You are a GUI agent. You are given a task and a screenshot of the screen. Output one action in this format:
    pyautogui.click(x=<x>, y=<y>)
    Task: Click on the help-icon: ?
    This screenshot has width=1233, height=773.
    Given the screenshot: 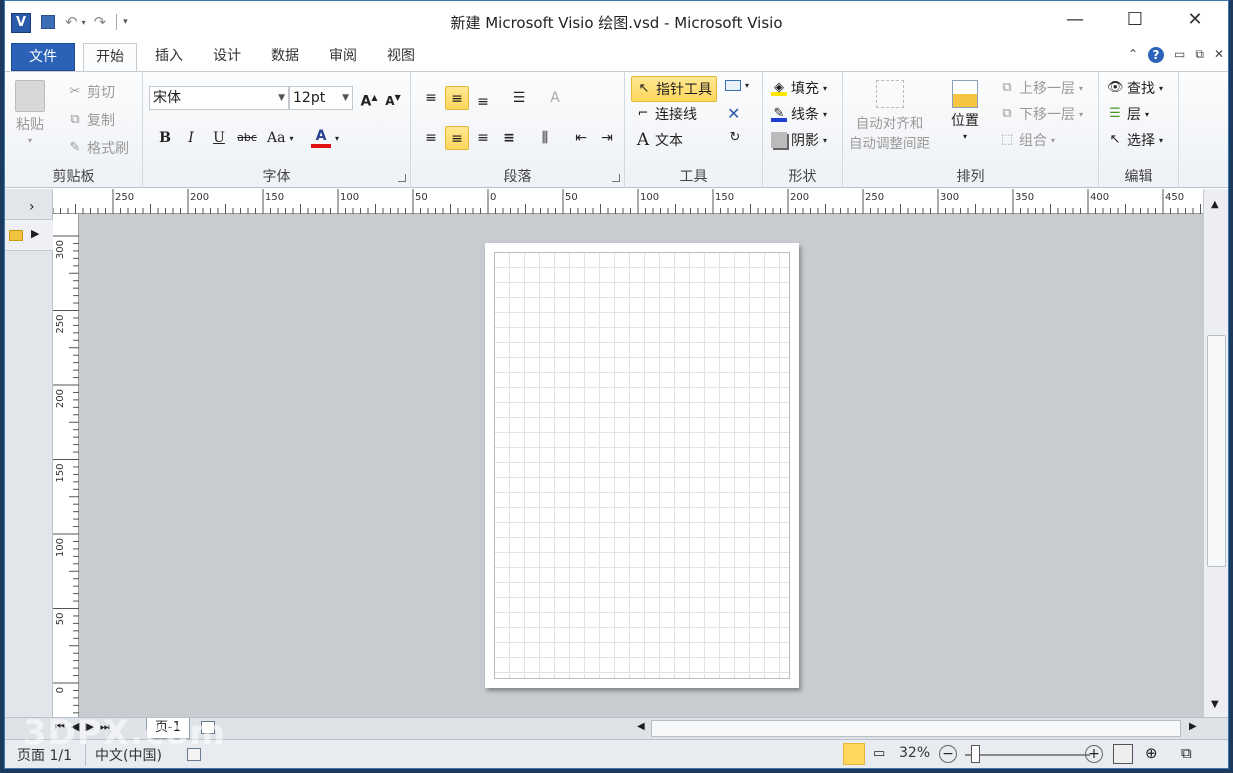 What is the action you would take?
    pyautogui.click(x=1156, y=55)
    